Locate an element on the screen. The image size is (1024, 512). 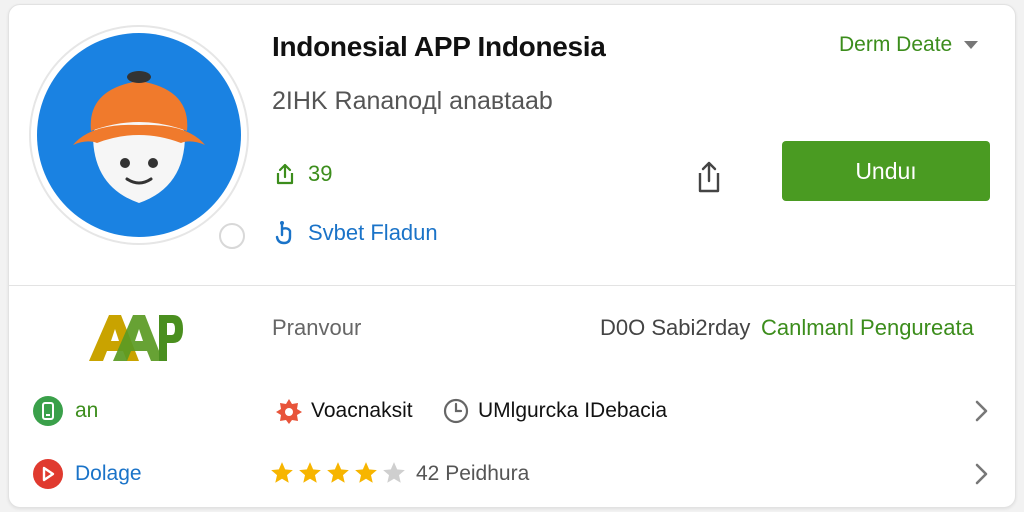
chevron-down-icon is located at coordinates (971, 45).